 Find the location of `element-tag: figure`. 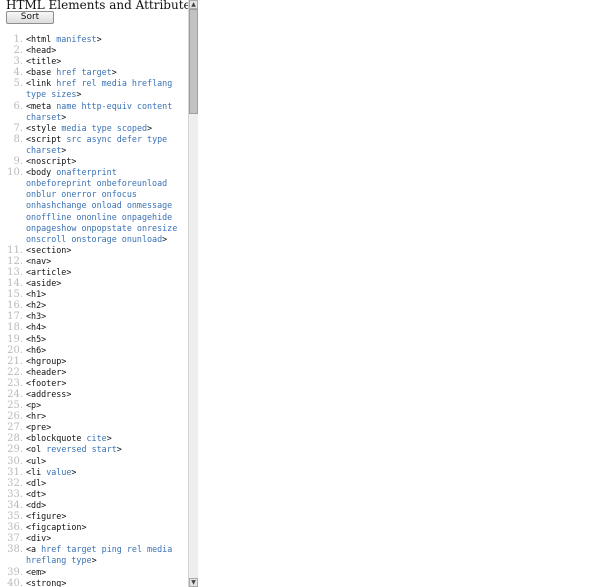

element-tag: figure is located at coordinates (46, 516).